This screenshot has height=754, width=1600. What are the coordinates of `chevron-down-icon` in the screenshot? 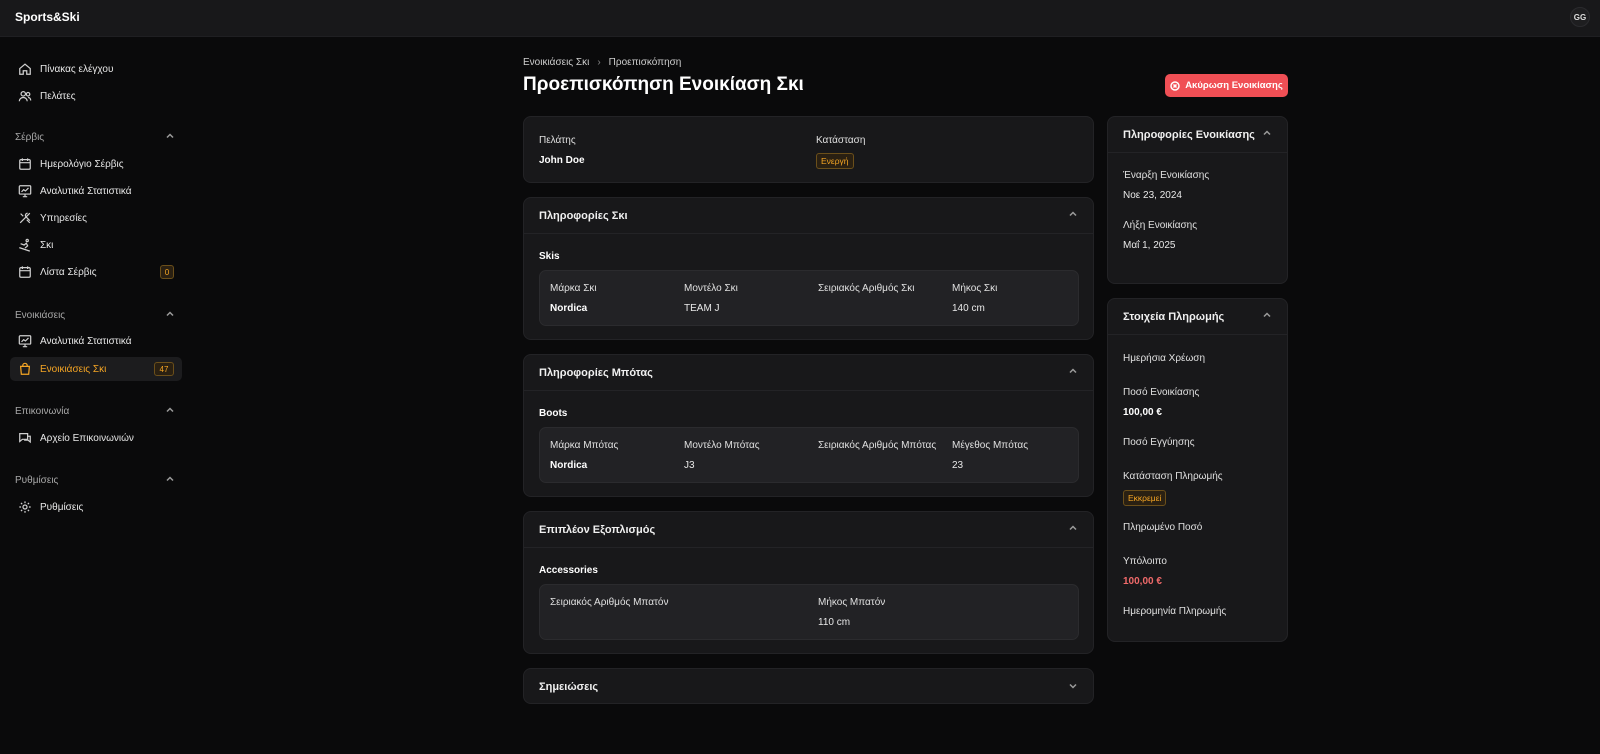 It's located at (1073, 687).